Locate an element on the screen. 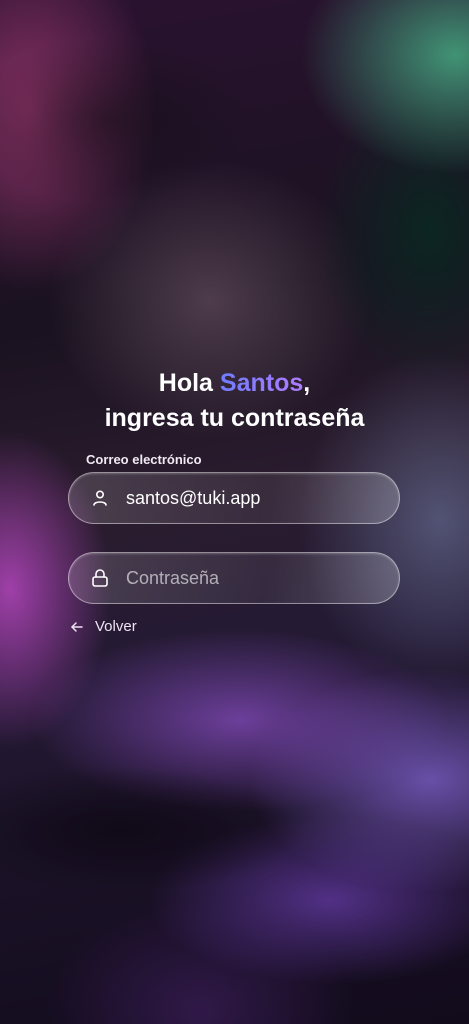 This screenshot has width=469, height=1024. user-name: Santos is located at coordinates (261, 383).